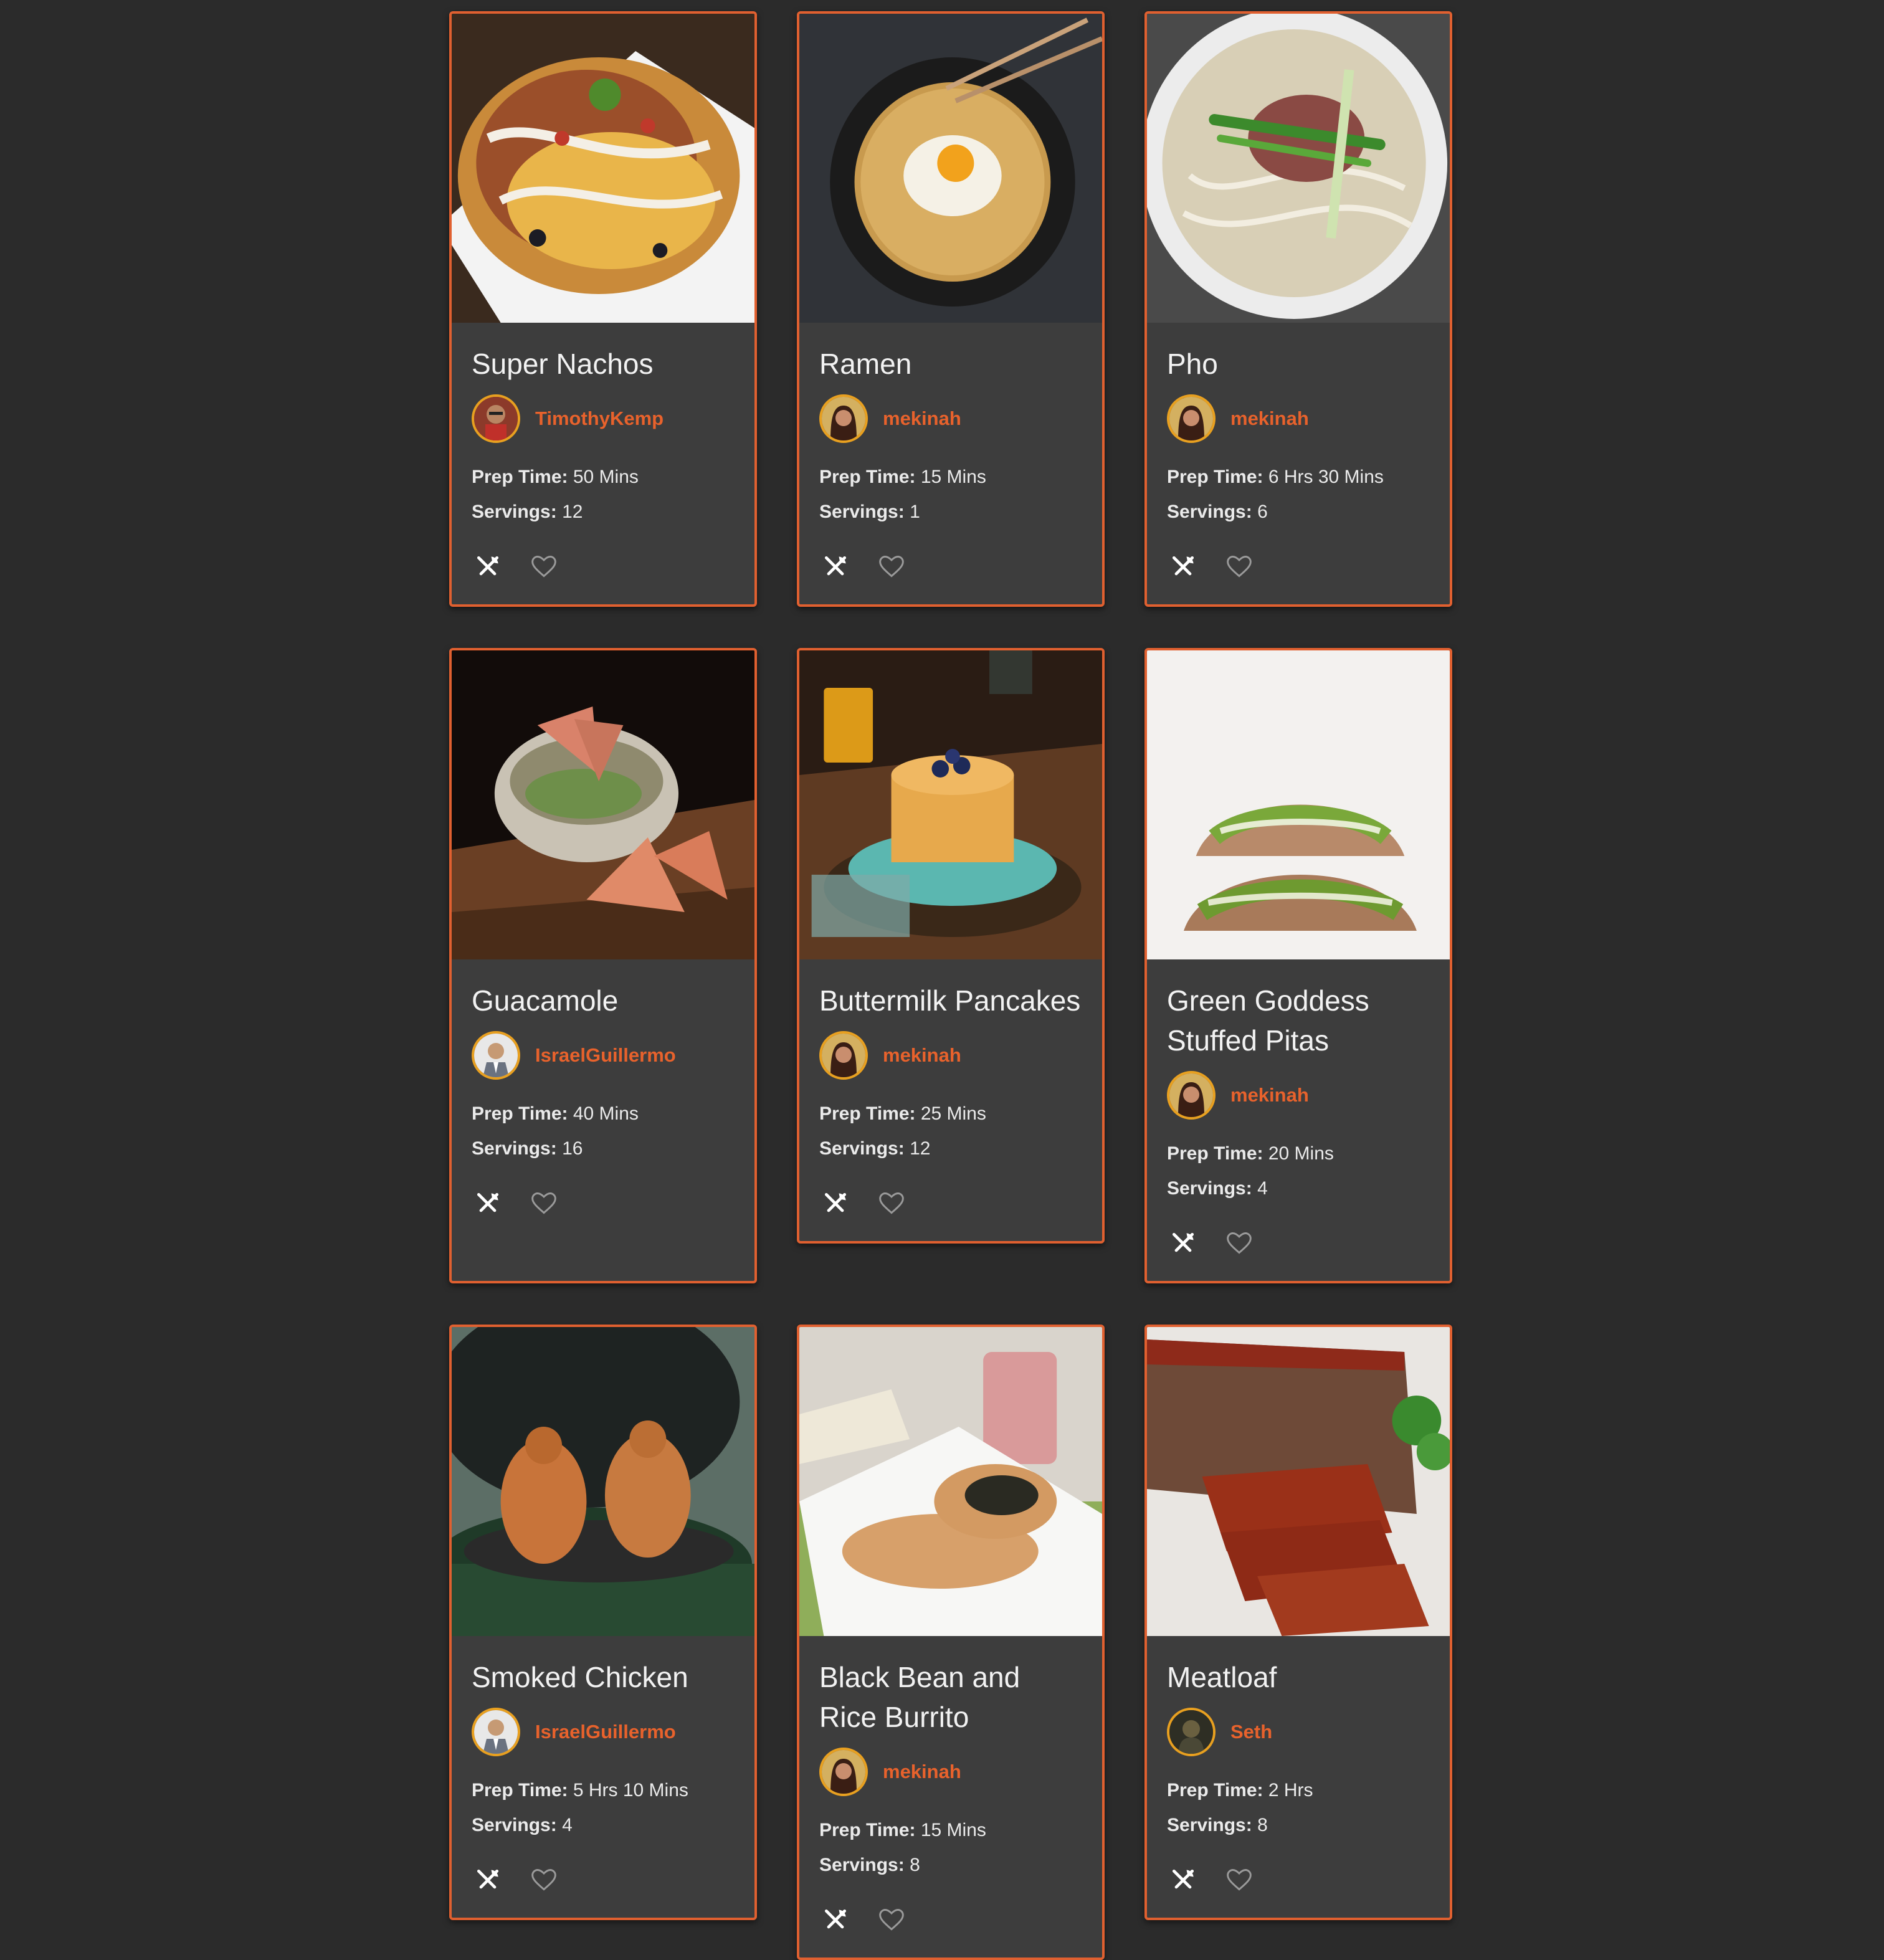 The height and width of the screenshot is (1960, 1884). Describe the element at coordinates (603, 1677) in the screenshot. I see `recipe-title: Smoked Chicken` at that location.